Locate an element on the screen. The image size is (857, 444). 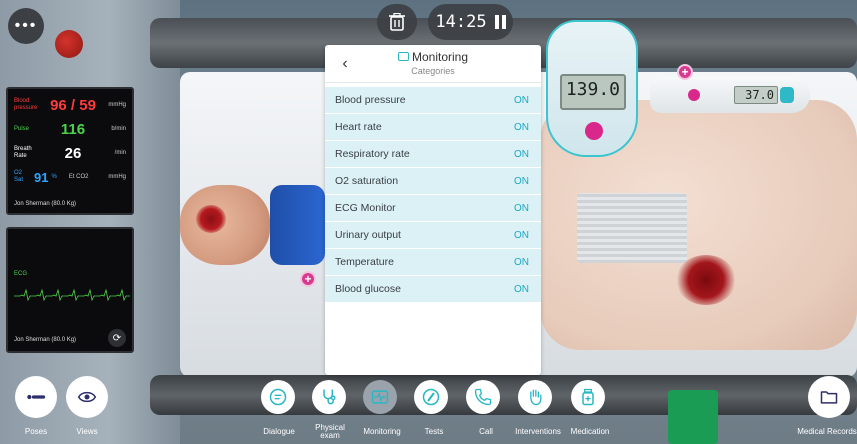
vital-label: Breath Rate is located at coordinates (23, 152).